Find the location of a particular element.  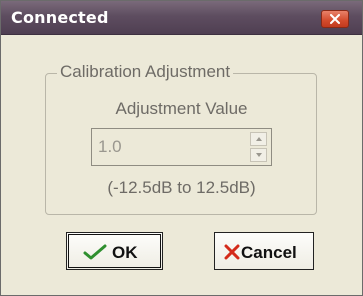

close-icon is located at coordinates (335, 19).